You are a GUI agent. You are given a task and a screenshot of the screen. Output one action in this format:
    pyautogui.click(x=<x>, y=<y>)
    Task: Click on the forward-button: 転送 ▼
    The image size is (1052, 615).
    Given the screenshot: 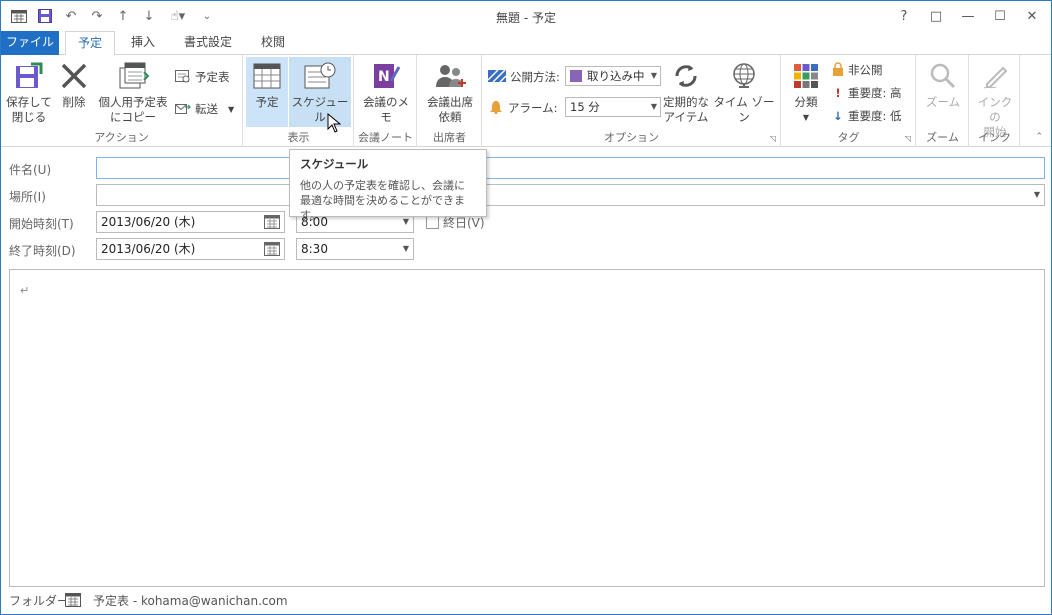 What is the action you would take?
    pyautogui.click(x=204, y=109)
    